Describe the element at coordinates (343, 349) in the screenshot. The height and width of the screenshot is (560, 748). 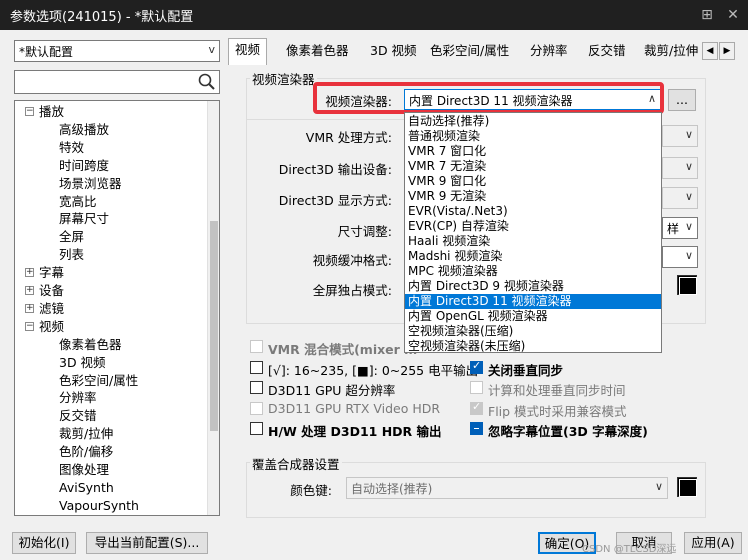
I see `vmr-mix-label: VMR 混合模式(mixer m` at that location.